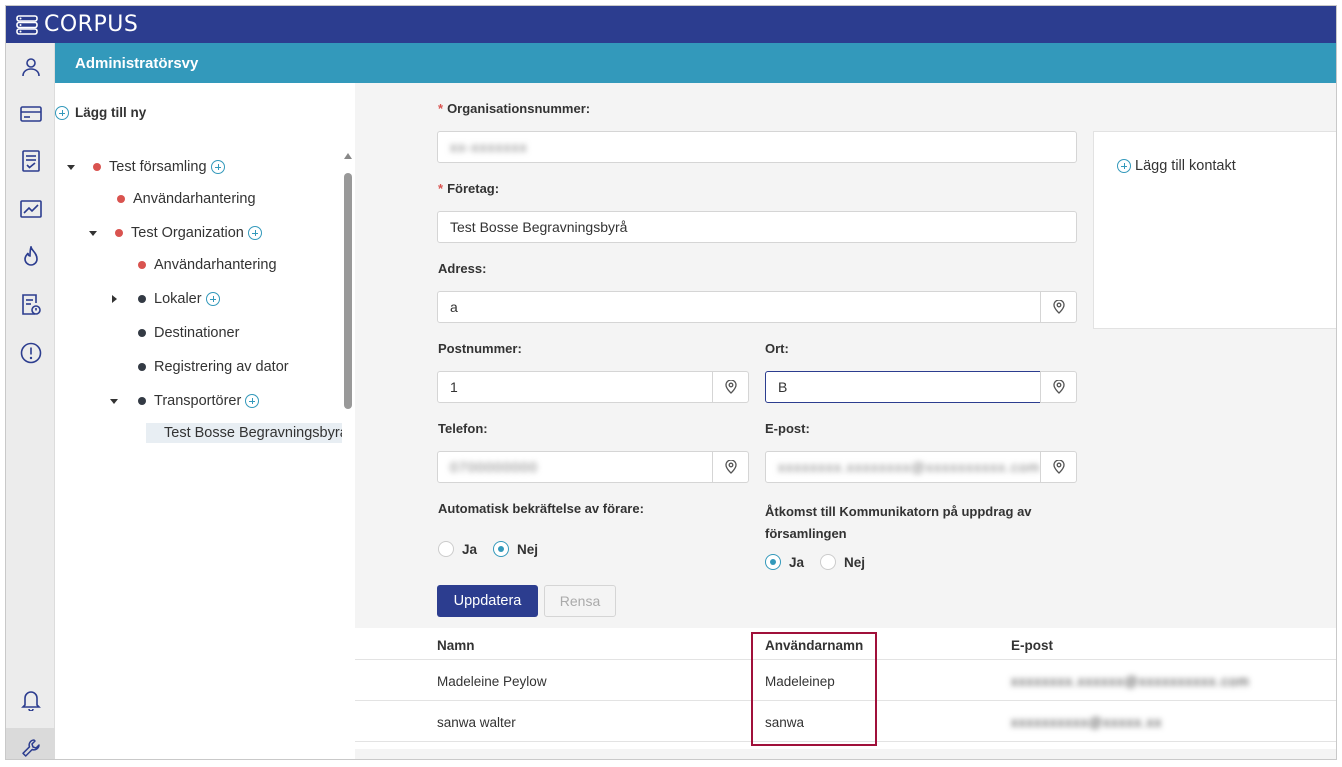 This screenshot has height=767, width=1342. Describe the element at coordinates (1086, 722) in the screenshot. I see `table-cell-email: xxxxxxxxxx@xxxxx.xx` at that location.